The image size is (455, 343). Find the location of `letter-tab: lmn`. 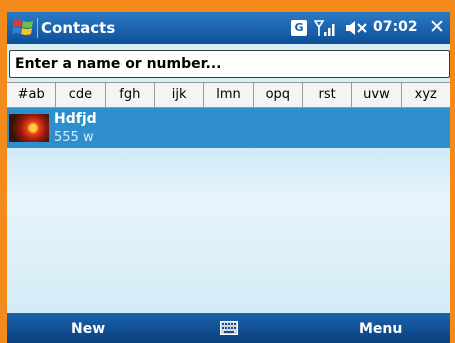

letter-tab: lmn is located at coordinates (229, 95).